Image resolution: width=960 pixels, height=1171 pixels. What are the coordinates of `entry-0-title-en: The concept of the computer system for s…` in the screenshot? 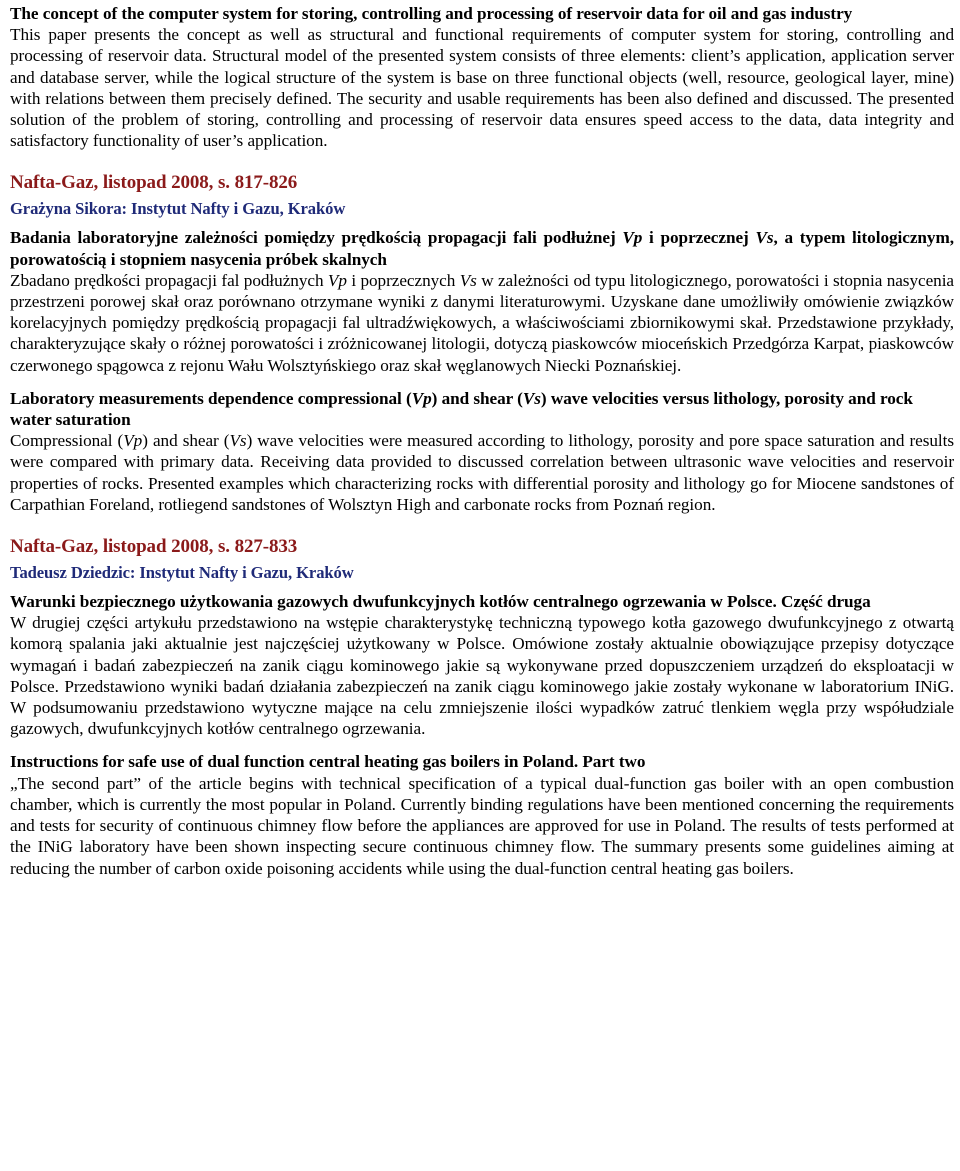 It's located at (431, 13).